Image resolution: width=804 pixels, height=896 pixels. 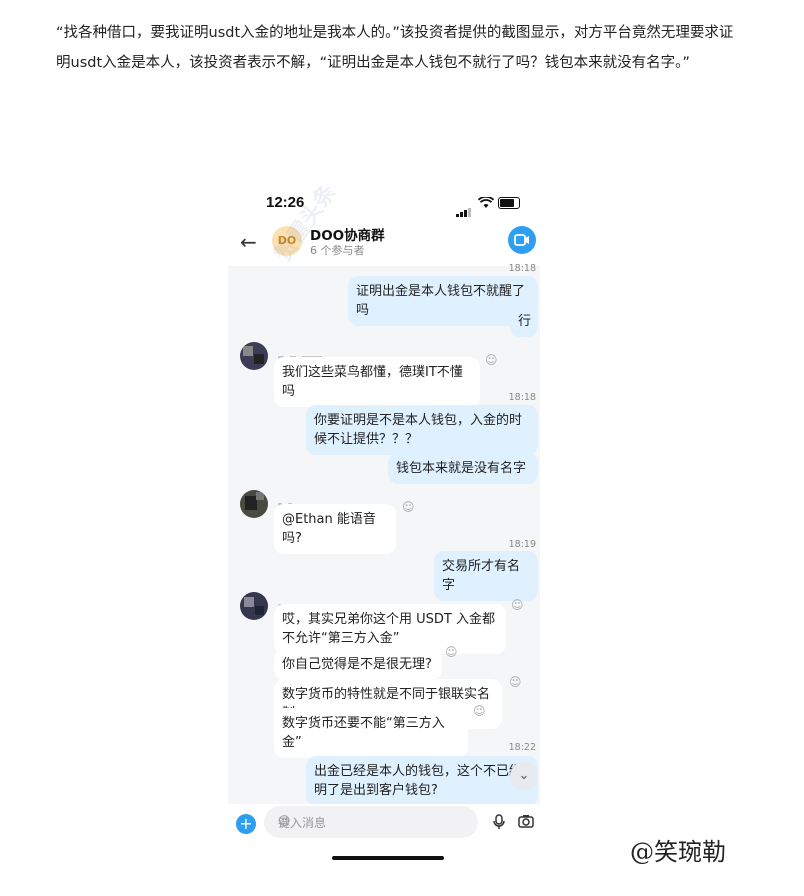 What do you see at coordinates (371, 733) in the screenshot?
I see `message-incoming: 数字货币还要不能“第三方入金”` at bounding box center [371, 733].